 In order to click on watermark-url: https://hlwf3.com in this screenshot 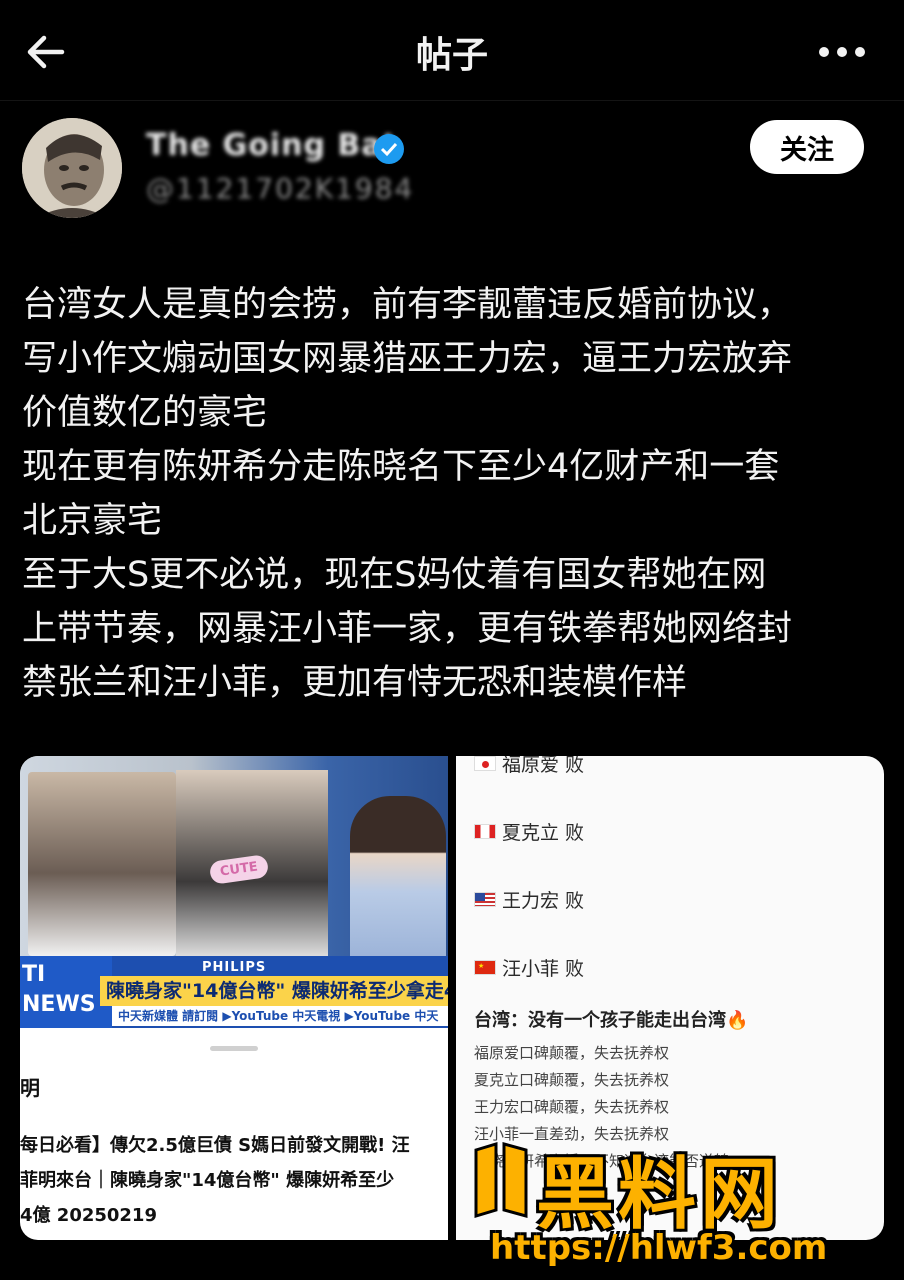, I will do `click(659, 1248)`.